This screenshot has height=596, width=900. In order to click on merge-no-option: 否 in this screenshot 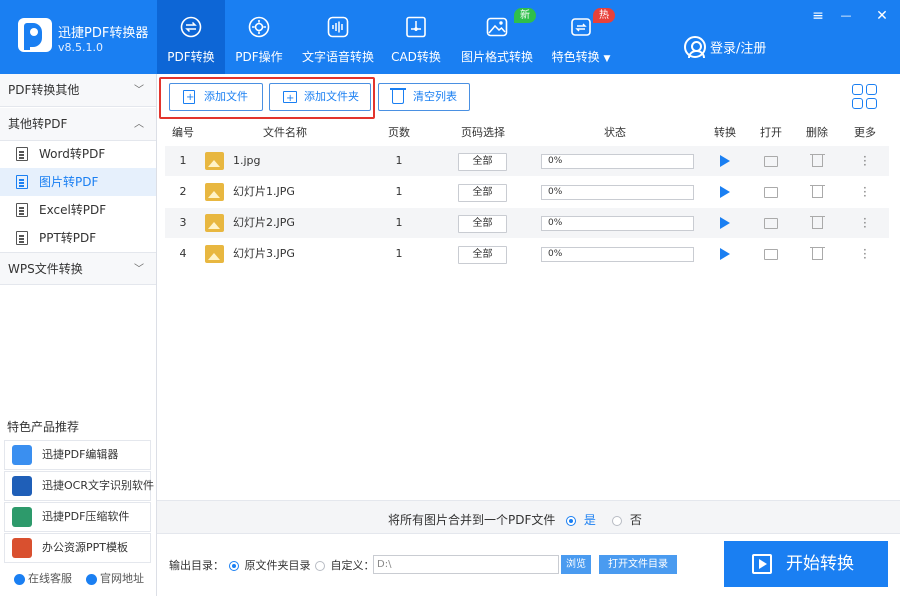, I will do `click(627, 519)`.